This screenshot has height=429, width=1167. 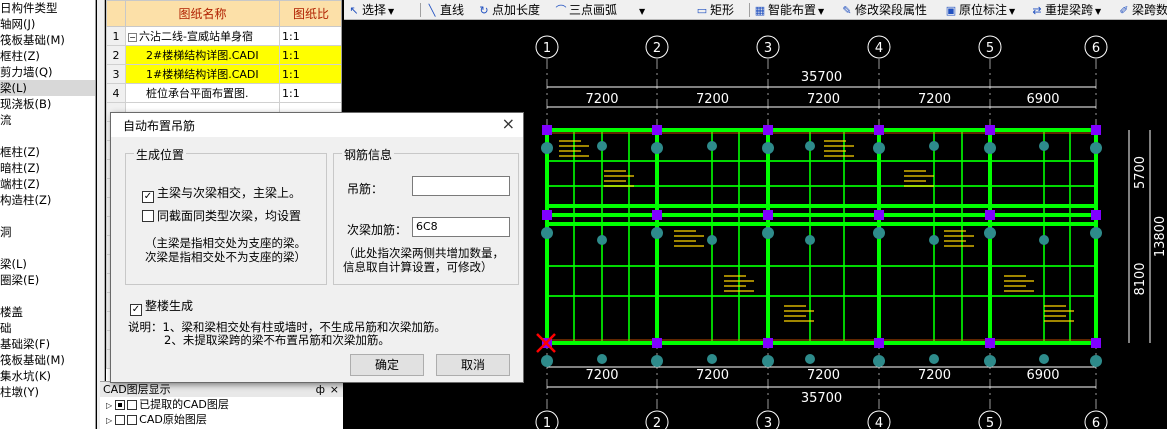 I want to click on origin-mark-tool-label: 原位标注, so click(x=983, y=10).